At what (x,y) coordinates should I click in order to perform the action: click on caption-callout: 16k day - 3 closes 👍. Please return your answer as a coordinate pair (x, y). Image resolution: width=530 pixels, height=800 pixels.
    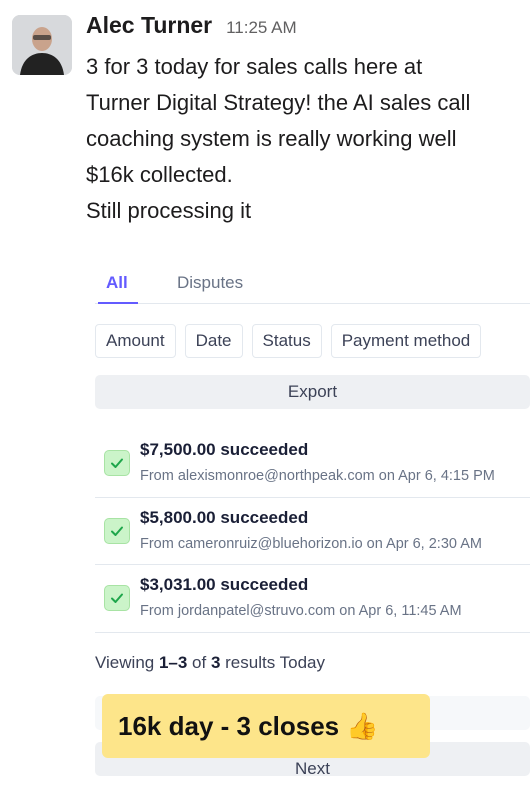
    Looking at the image, I should click on (266, 726).